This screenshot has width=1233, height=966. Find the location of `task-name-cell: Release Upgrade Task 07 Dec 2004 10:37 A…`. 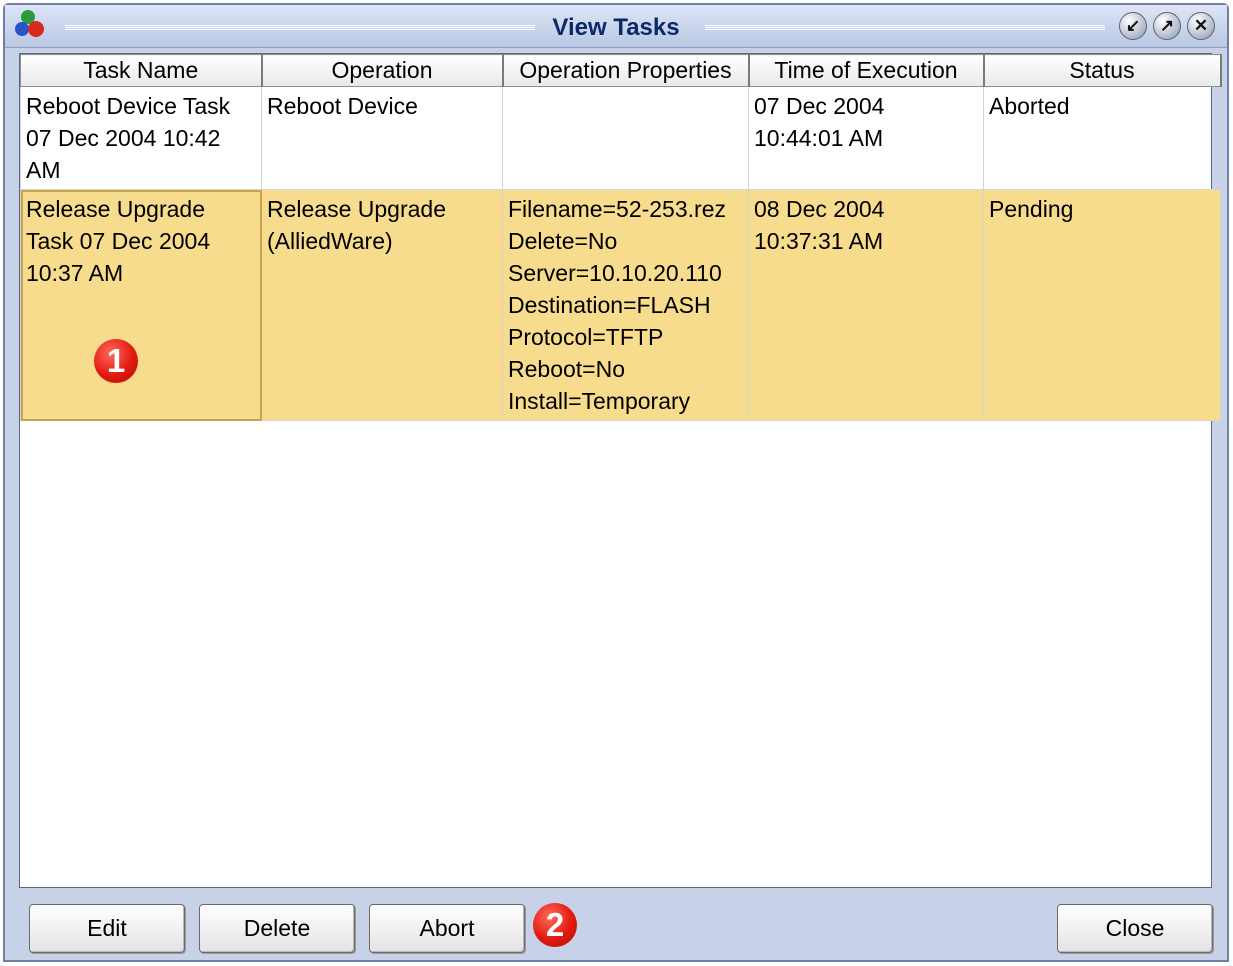

task-name-cell: Release Upgrade Task 07 Dec 2004 10:37 A… is located at coordinates (141, 305).